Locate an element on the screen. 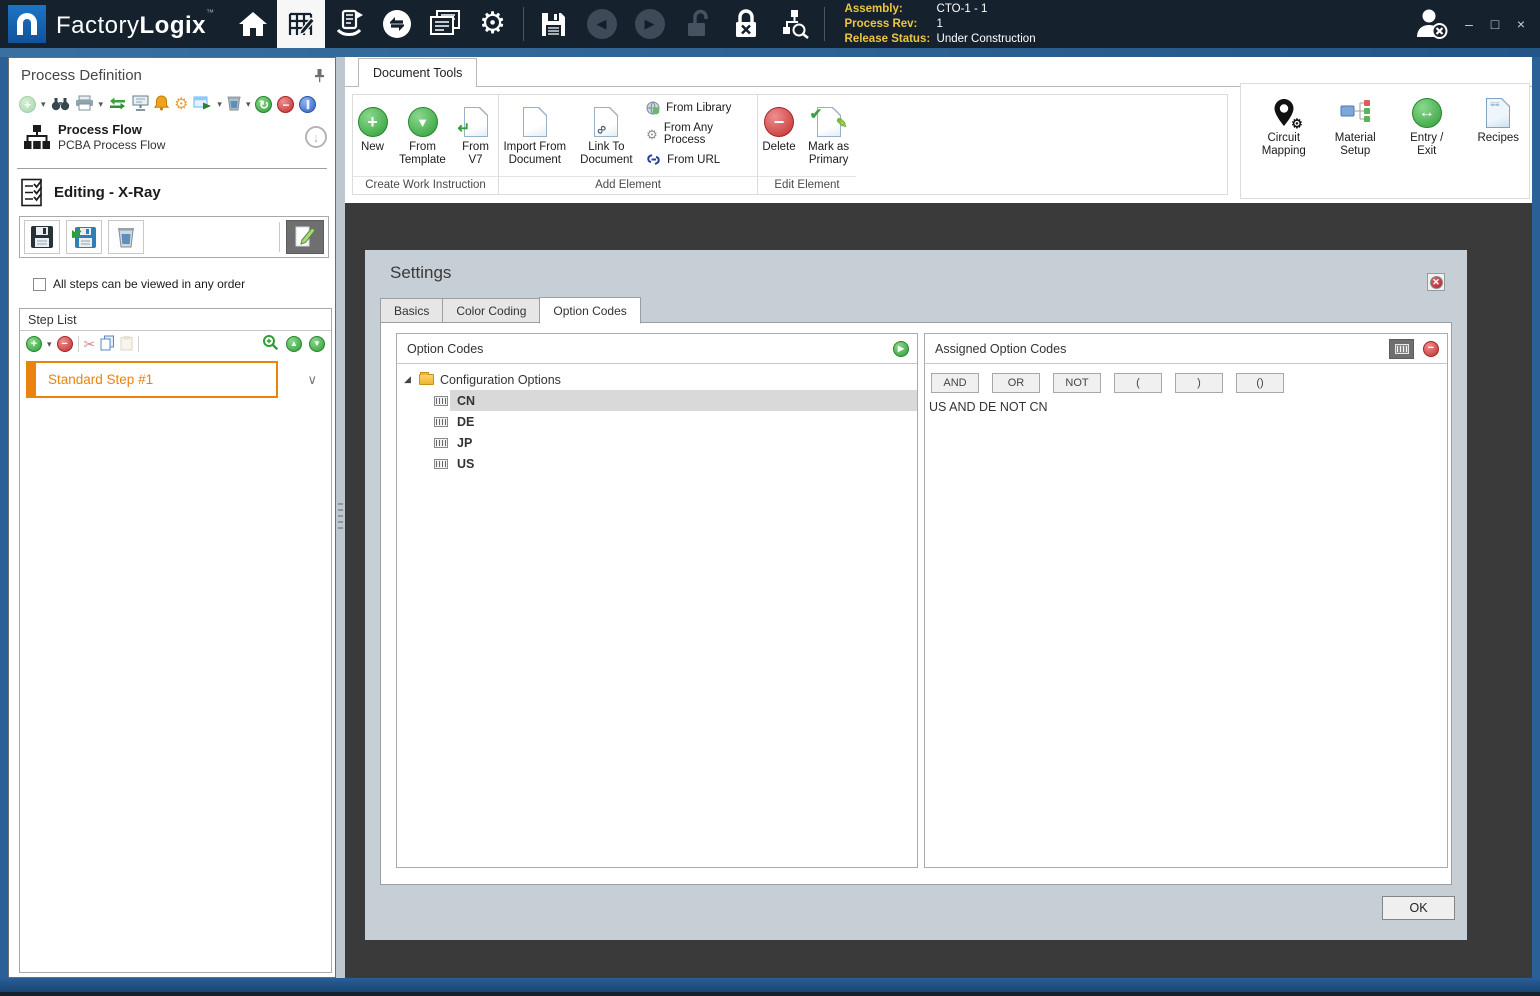  save-button is located at coordinates (554, 24).